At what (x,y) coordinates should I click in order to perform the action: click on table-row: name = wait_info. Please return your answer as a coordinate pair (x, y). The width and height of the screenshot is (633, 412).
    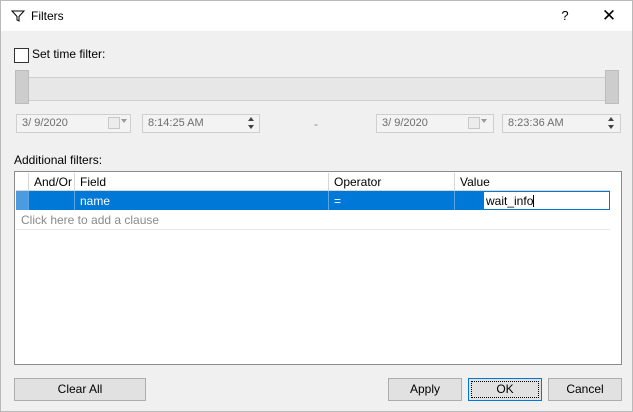
    Looking at the image, I should click on (313, 200).